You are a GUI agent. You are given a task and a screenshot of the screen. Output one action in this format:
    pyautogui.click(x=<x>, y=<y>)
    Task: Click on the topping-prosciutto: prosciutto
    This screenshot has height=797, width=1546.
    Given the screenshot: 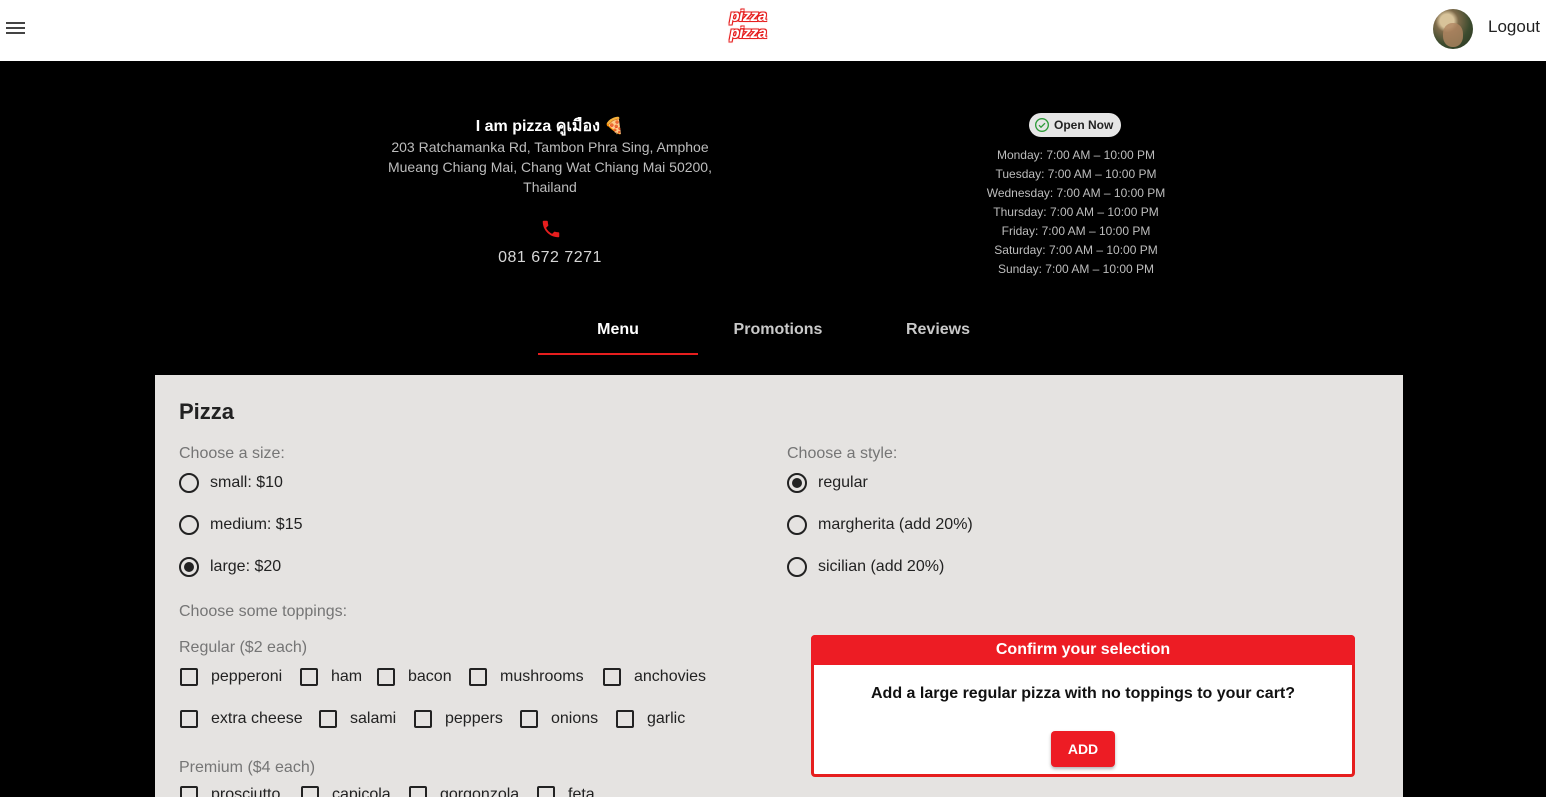 What is the action you would take?
    pyautogui.click(x=230, y=791)
    